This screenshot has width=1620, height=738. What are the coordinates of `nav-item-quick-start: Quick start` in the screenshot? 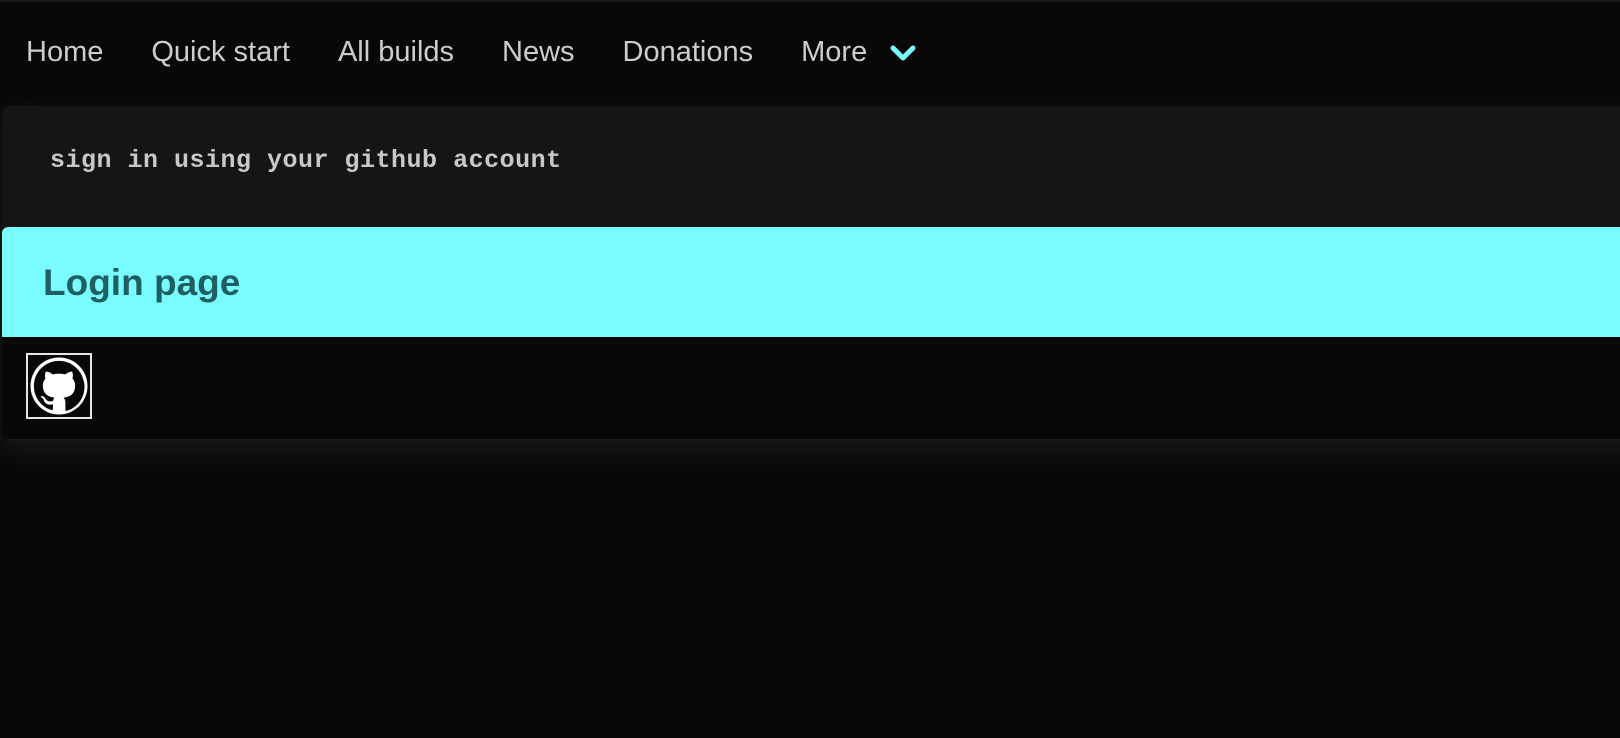 It's located at (220, 53).